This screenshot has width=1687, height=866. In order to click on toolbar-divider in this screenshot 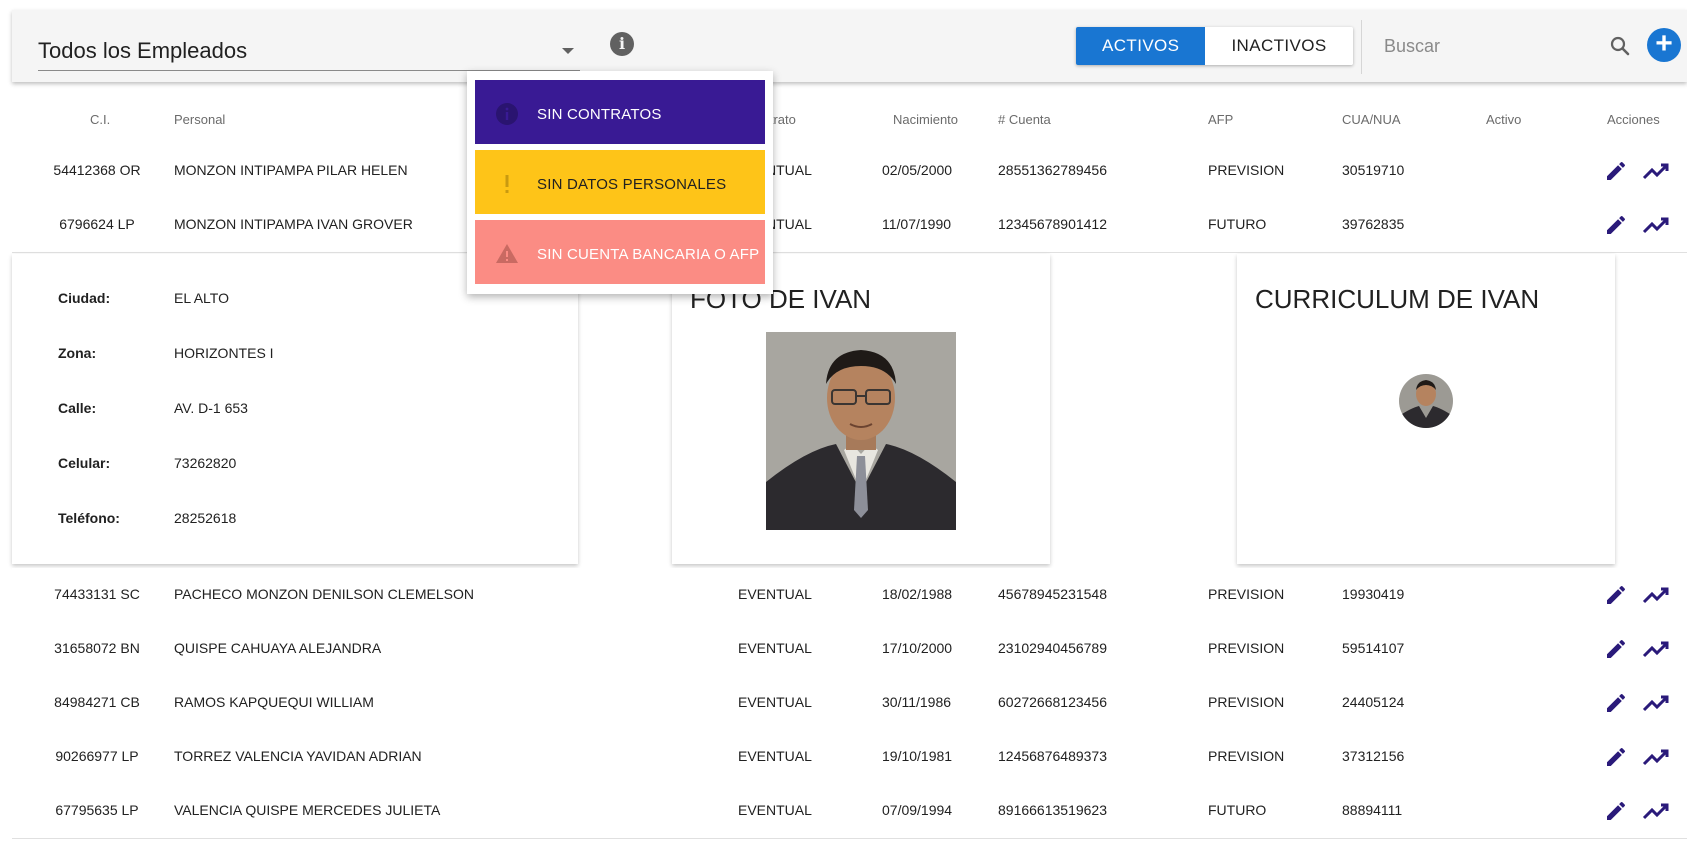, I will do `click(1361, 47)`.